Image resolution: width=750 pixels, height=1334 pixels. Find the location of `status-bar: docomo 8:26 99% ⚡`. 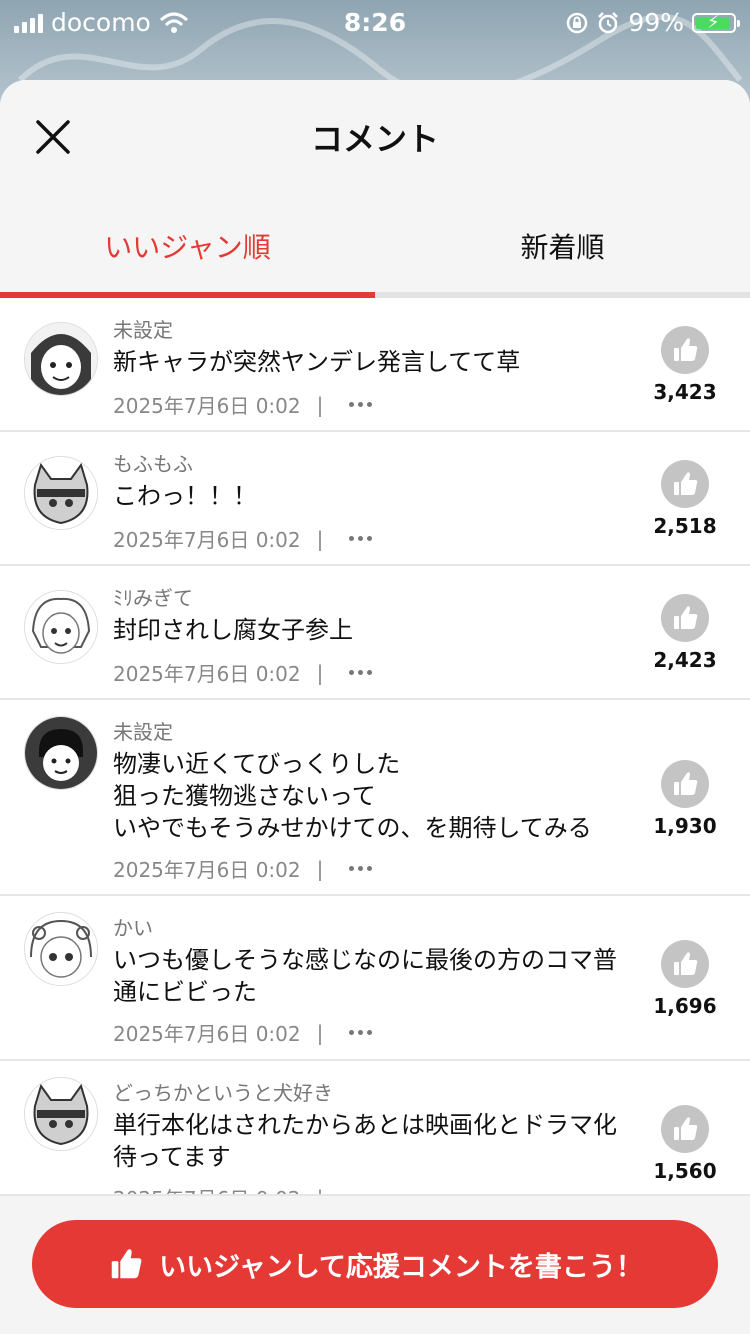

status-bar: docomo 8:26 99% ⚡ is located at coordinates (375, 21).